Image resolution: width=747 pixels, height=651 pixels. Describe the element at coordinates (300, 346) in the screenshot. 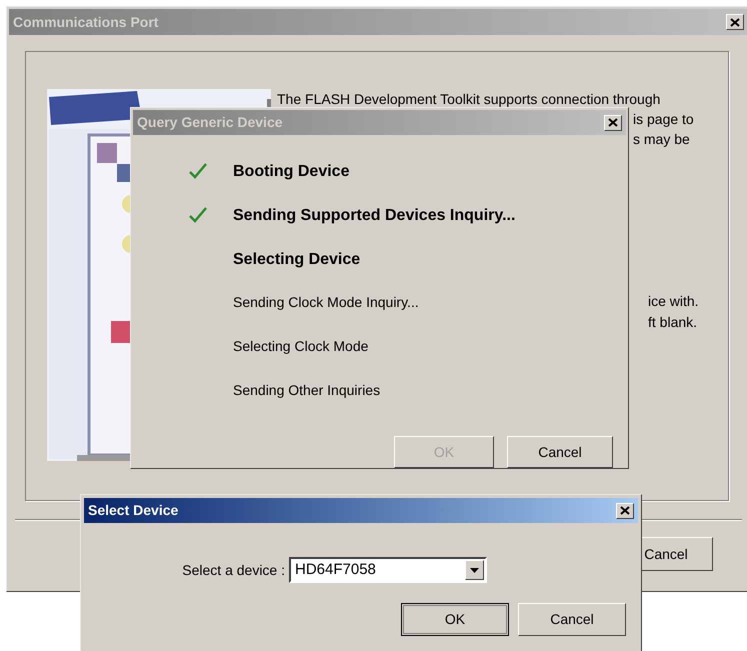

I see `step-label: Selecting Clock Mode` at that location.